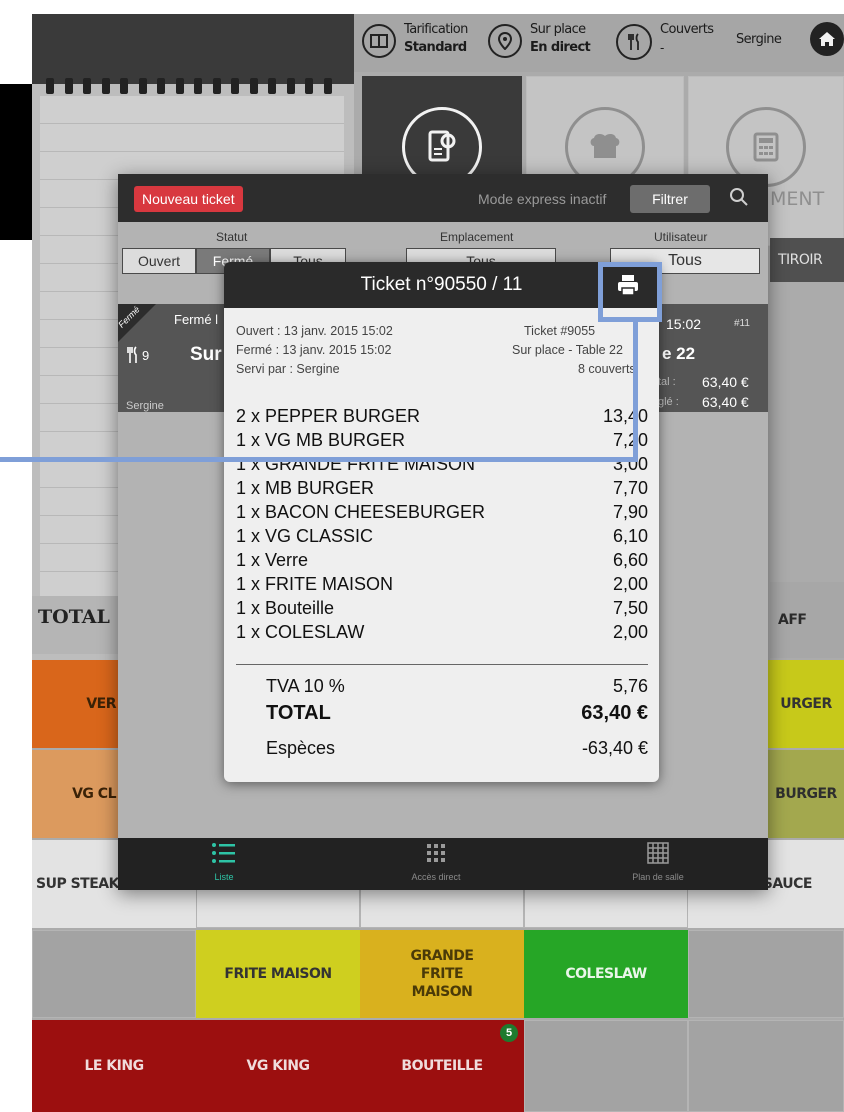  I want to click on tva-value: 5,76, so click(630, 686).